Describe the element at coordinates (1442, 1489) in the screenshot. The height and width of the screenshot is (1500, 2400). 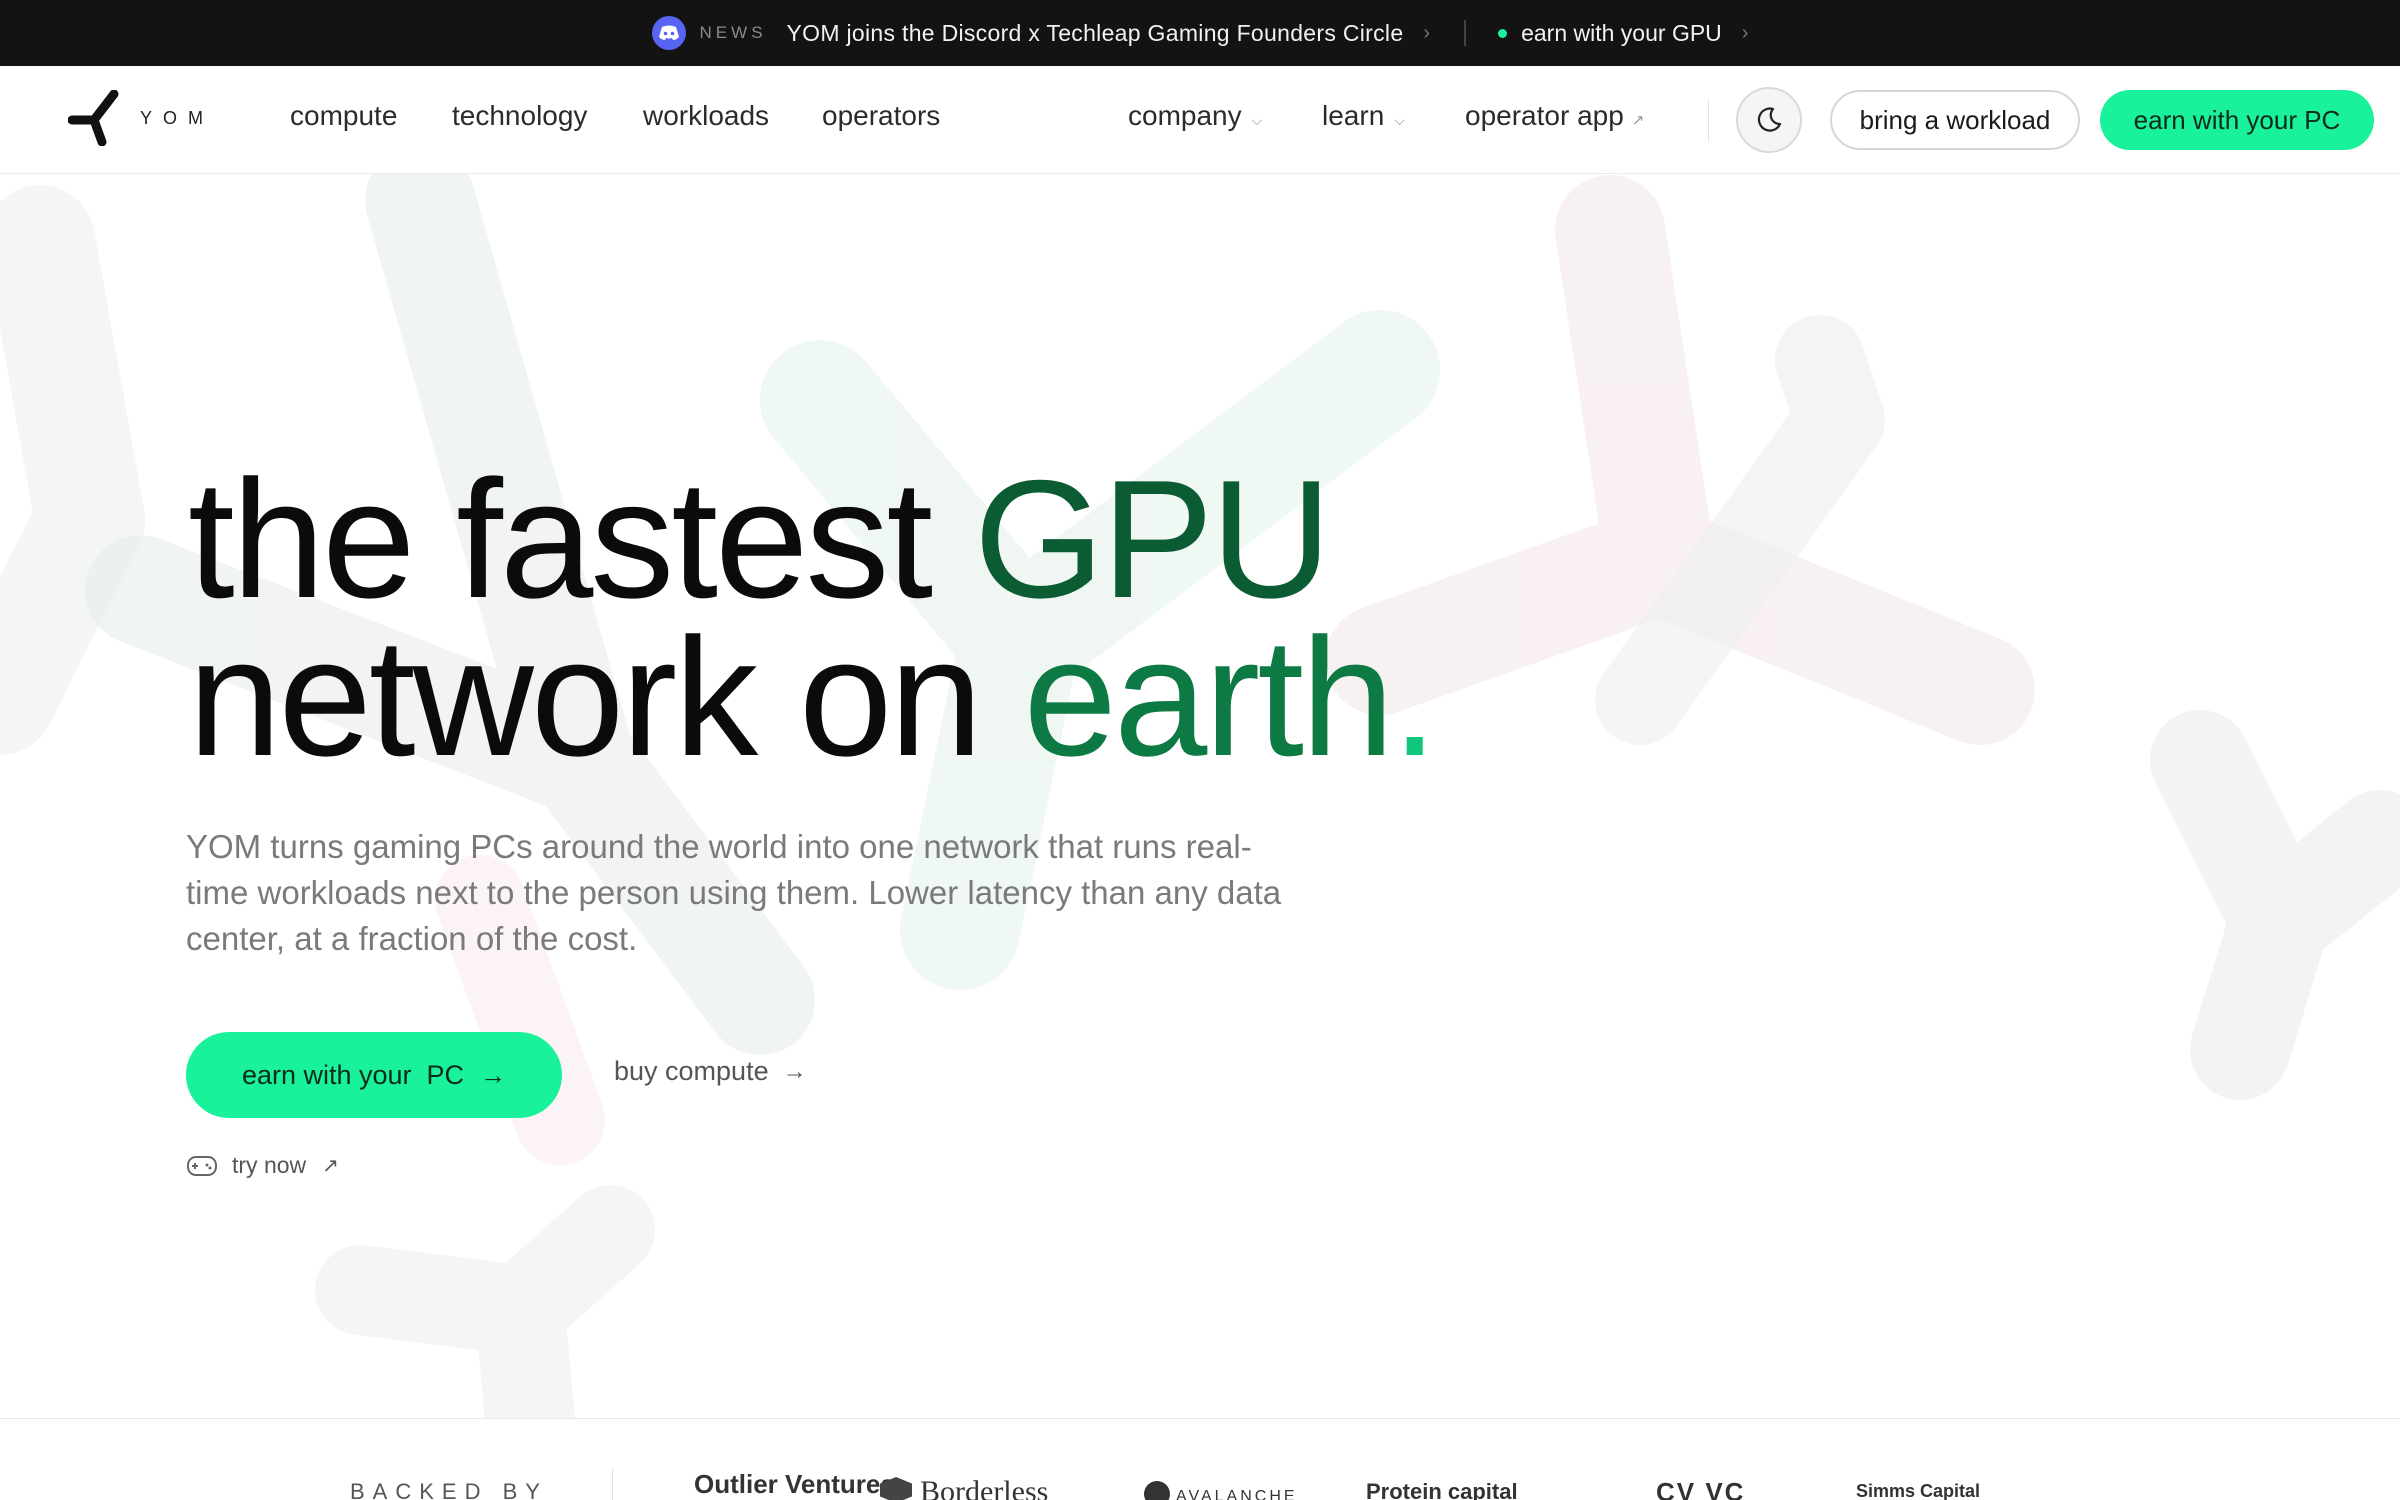
I see `investor-logo-protein: Protein capital` at that location.